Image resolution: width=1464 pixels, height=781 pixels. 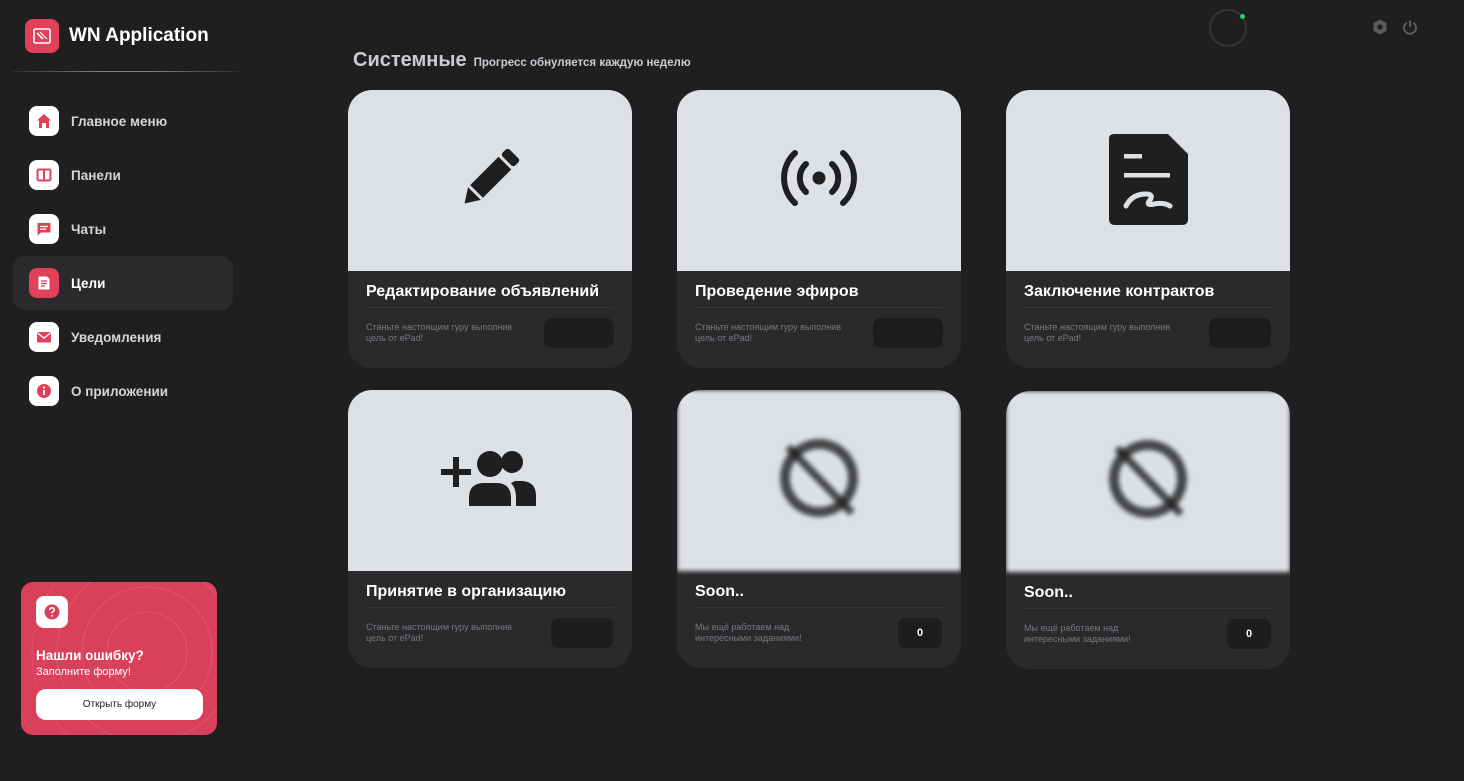 What do you see at coordinates (120, 391) in the screenshot?
I see `sidebar-item-label: О приложении` at bounding box center [120, 391].